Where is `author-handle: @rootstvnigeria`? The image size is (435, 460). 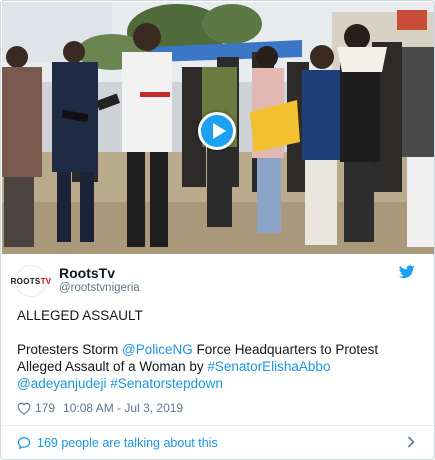
author-handle: @rootstvnigeria is located at coordinates (99, 288).